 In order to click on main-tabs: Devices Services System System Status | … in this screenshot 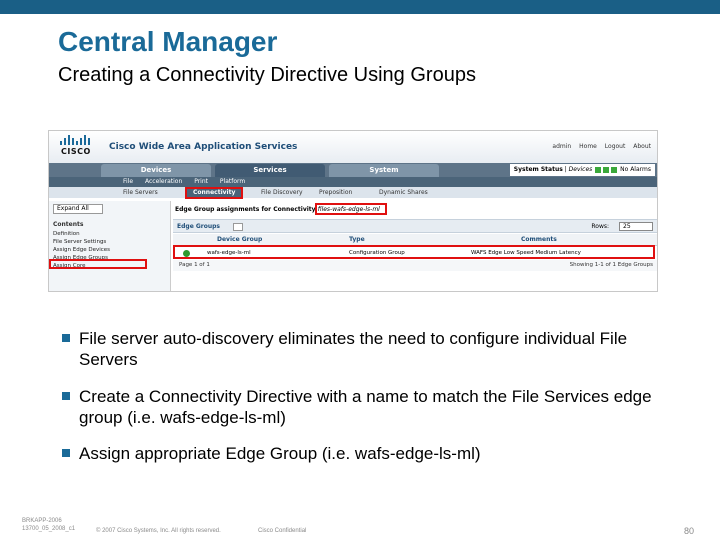, I will do `click(353, 170)`.